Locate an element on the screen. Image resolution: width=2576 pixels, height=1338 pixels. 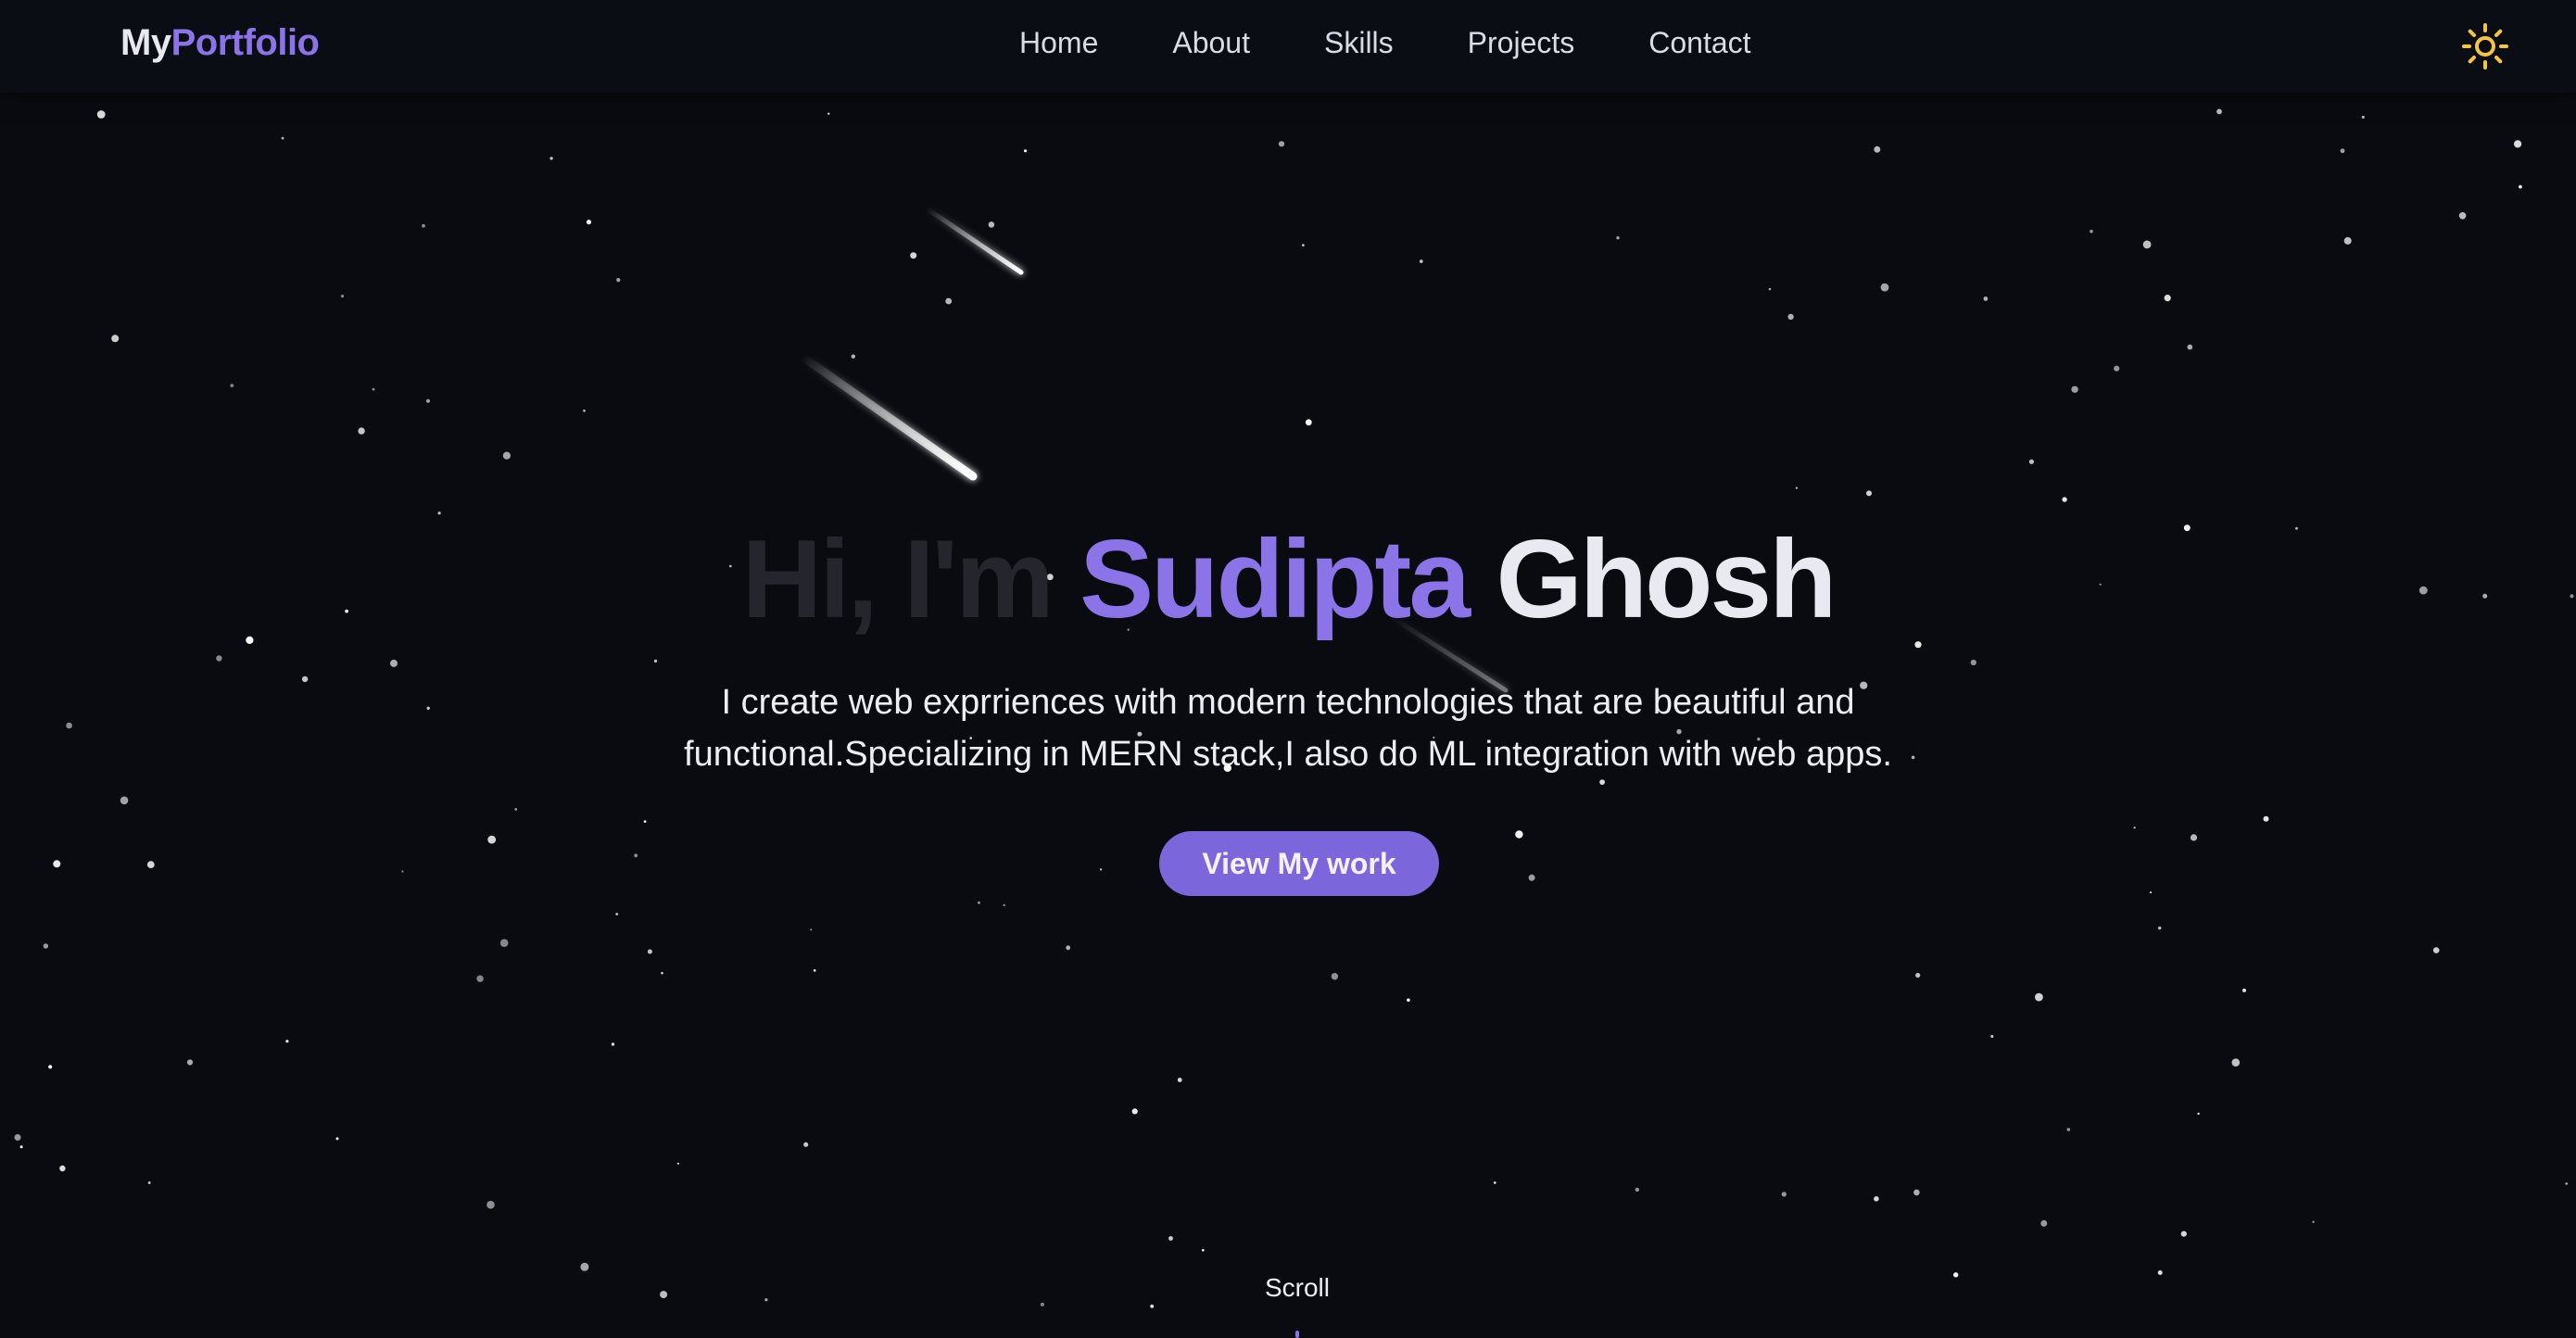
nav-link-skills: Skills is located at coordinates (1359, 43).